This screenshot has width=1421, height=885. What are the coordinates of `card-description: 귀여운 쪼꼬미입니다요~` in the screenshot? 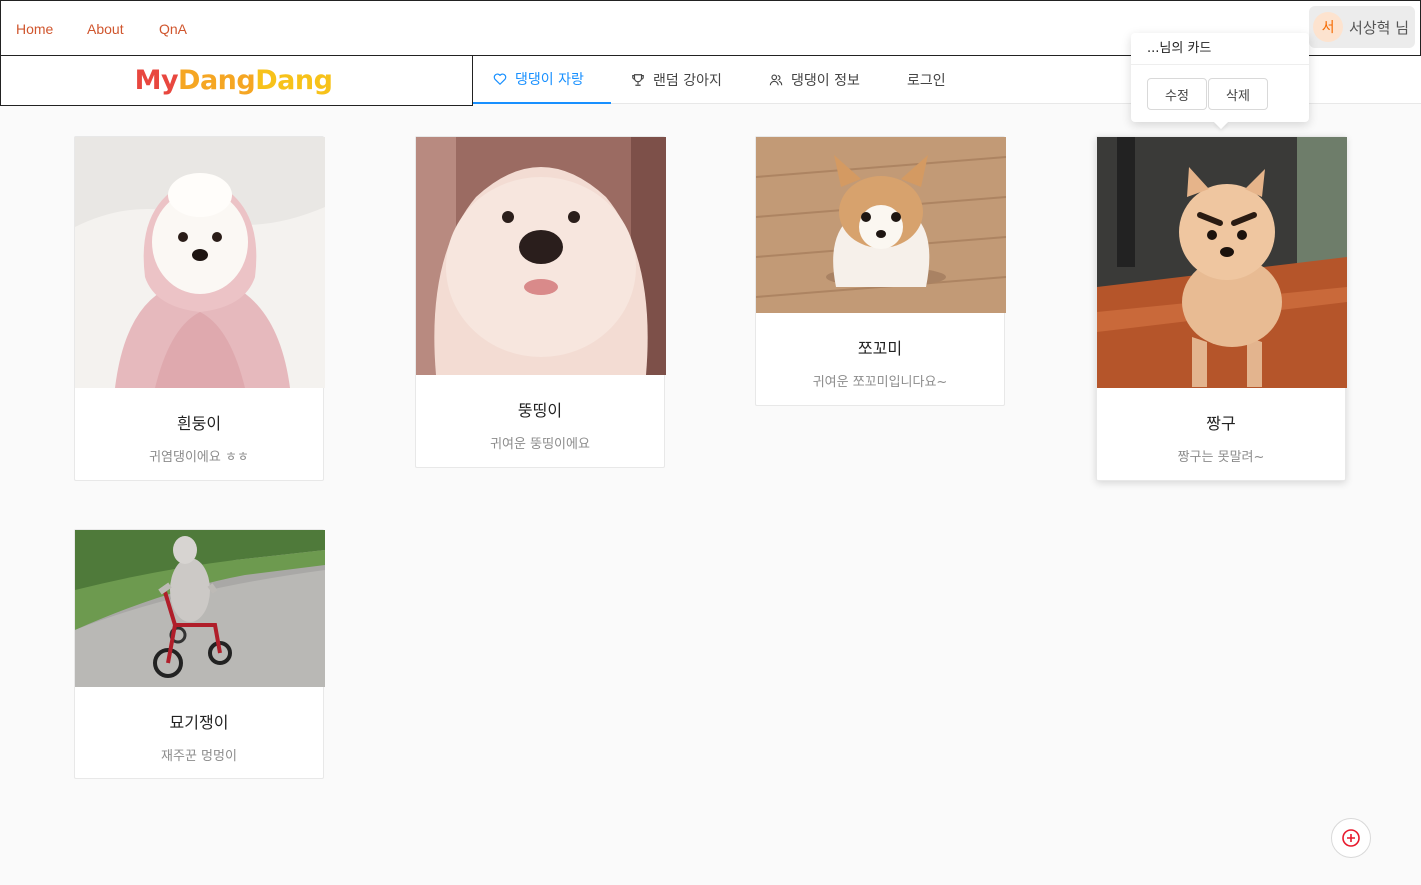 It's located at (880, 382).